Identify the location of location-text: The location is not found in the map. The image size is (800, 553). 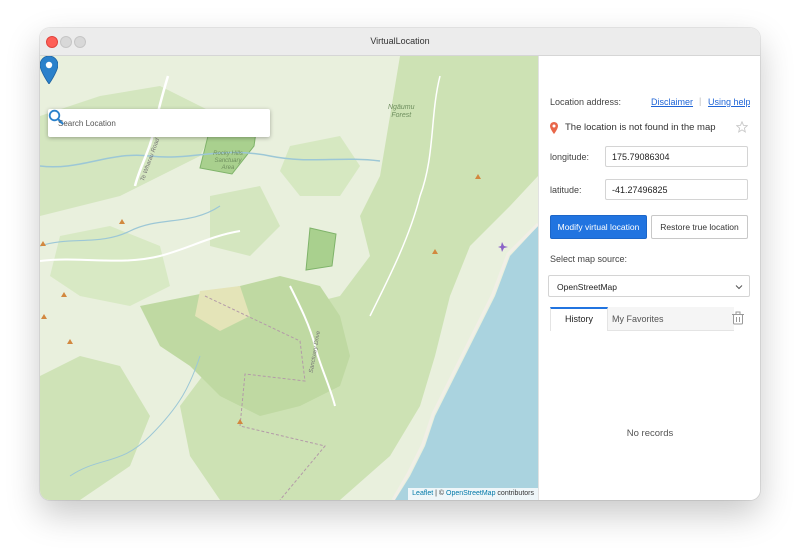
(640, 127).